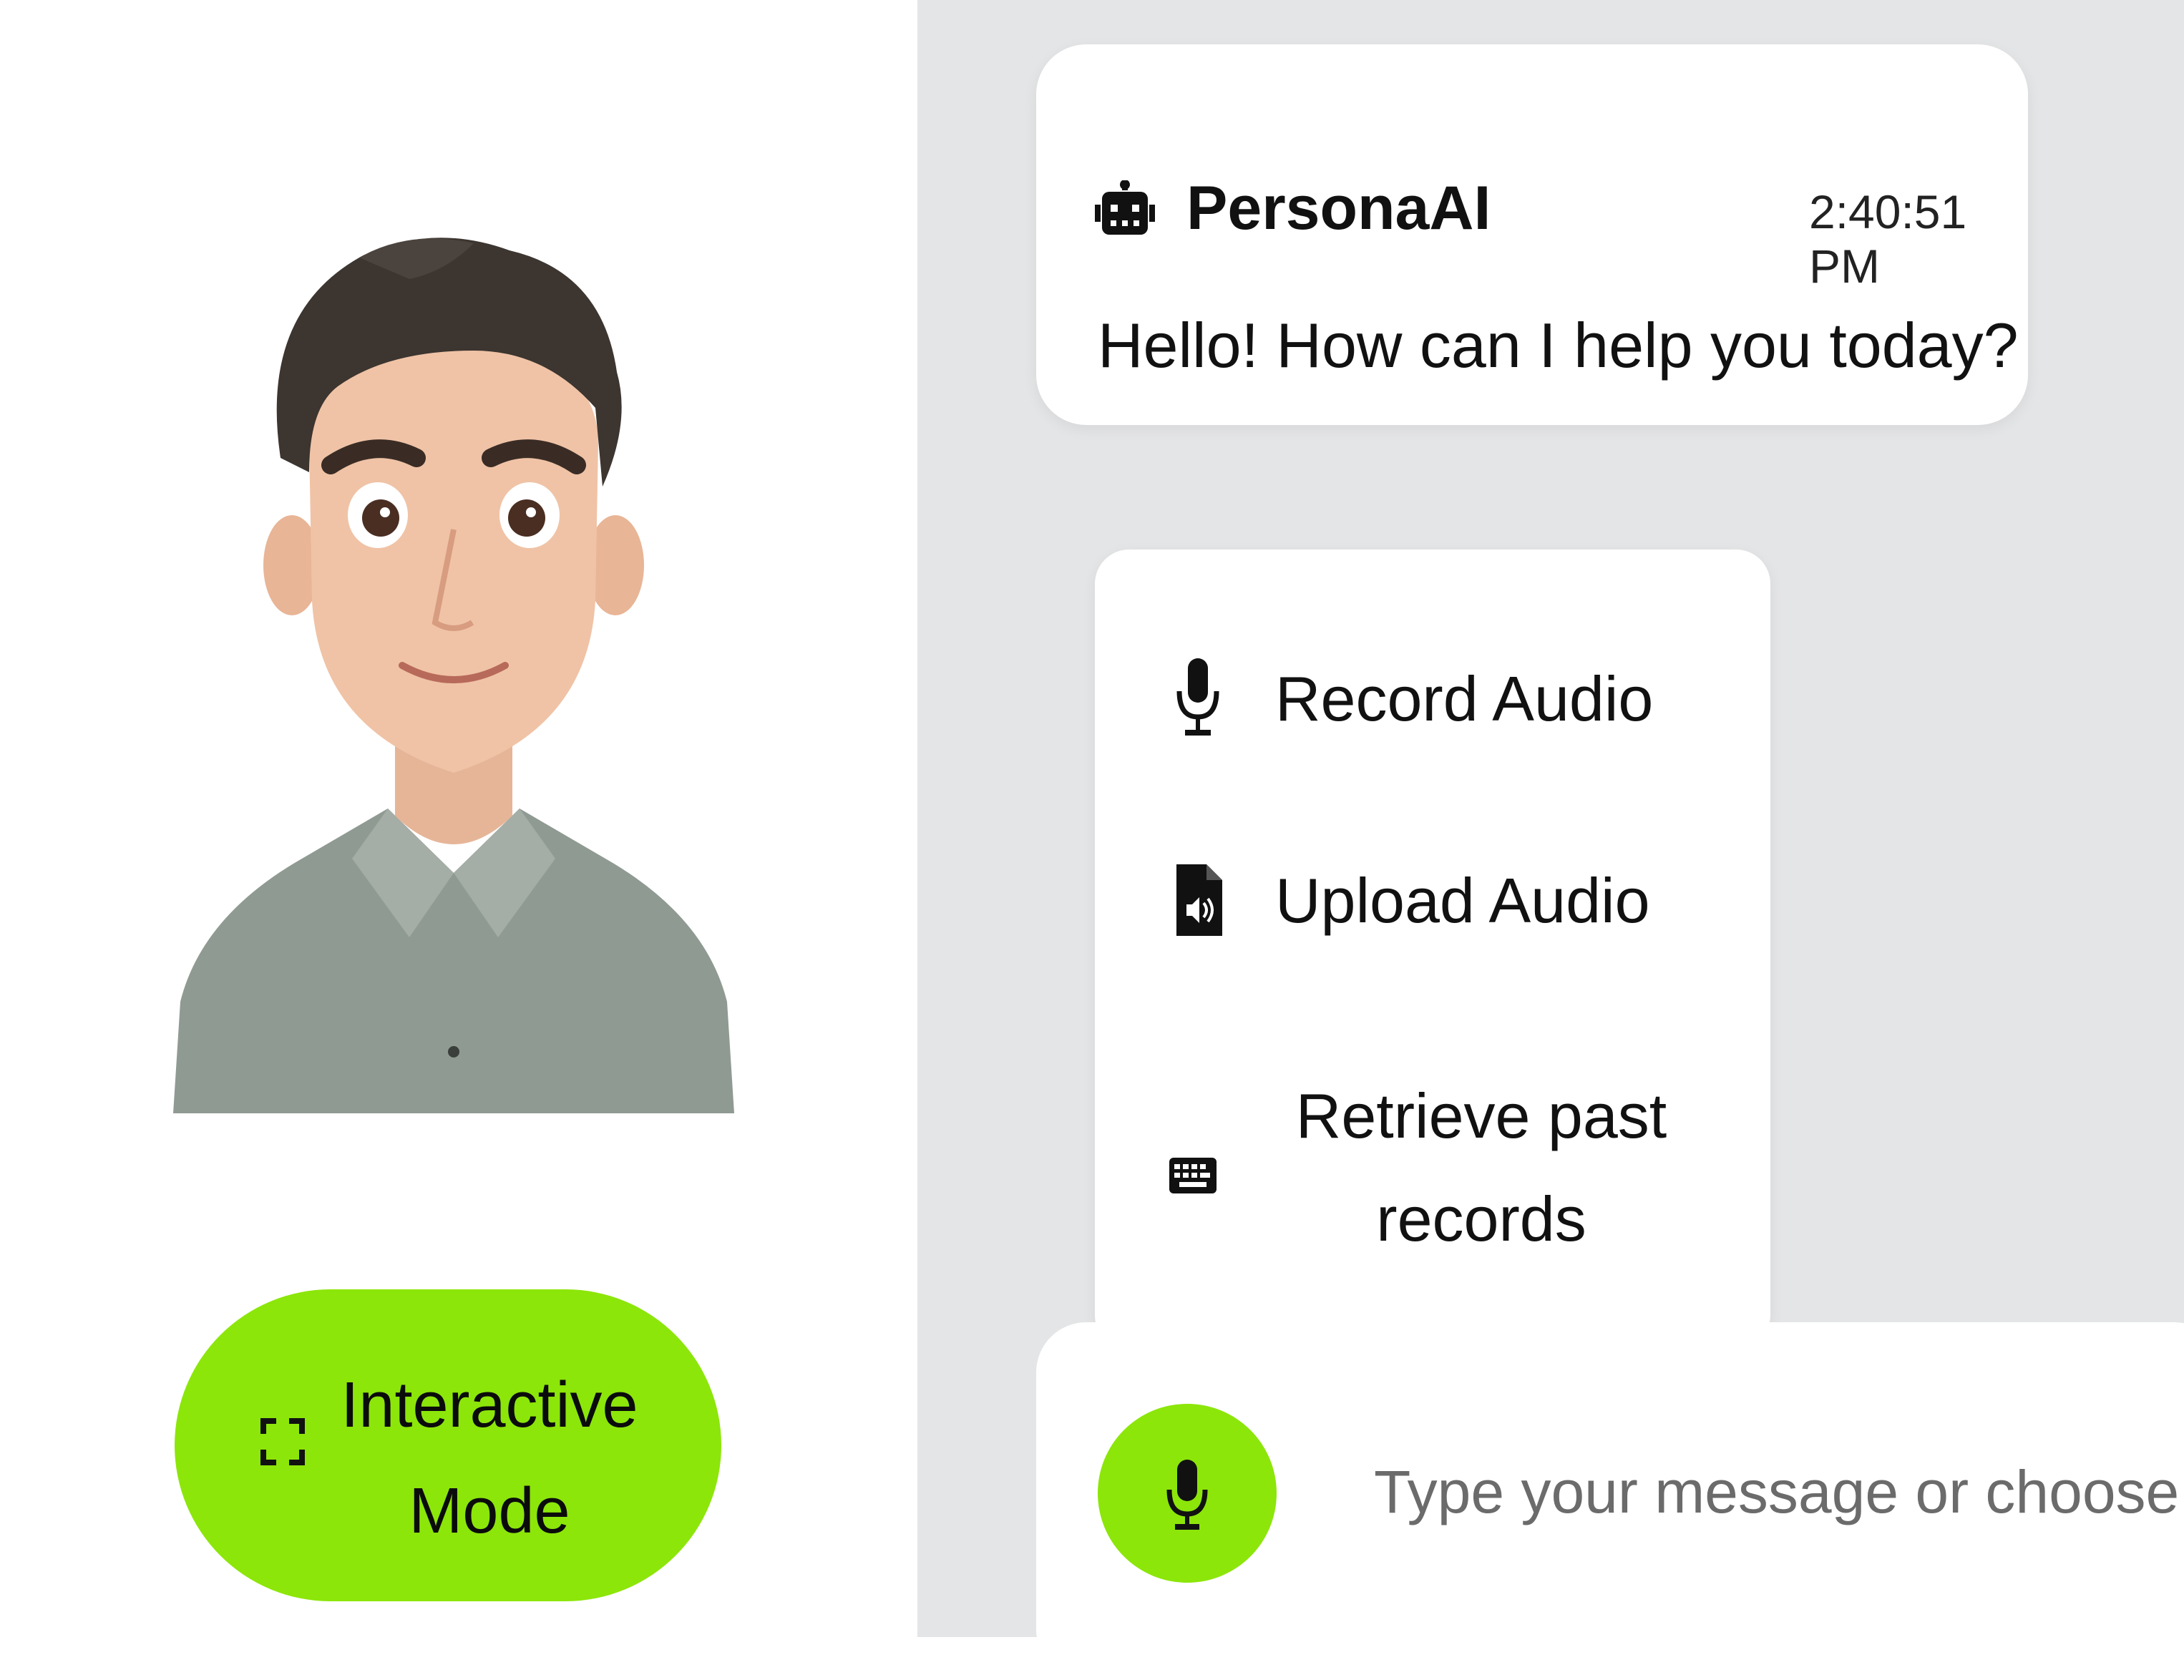 The height and width of the screenshot is (1680, 2184). I want to click on fullscreen-icon, so click(282, 1441).